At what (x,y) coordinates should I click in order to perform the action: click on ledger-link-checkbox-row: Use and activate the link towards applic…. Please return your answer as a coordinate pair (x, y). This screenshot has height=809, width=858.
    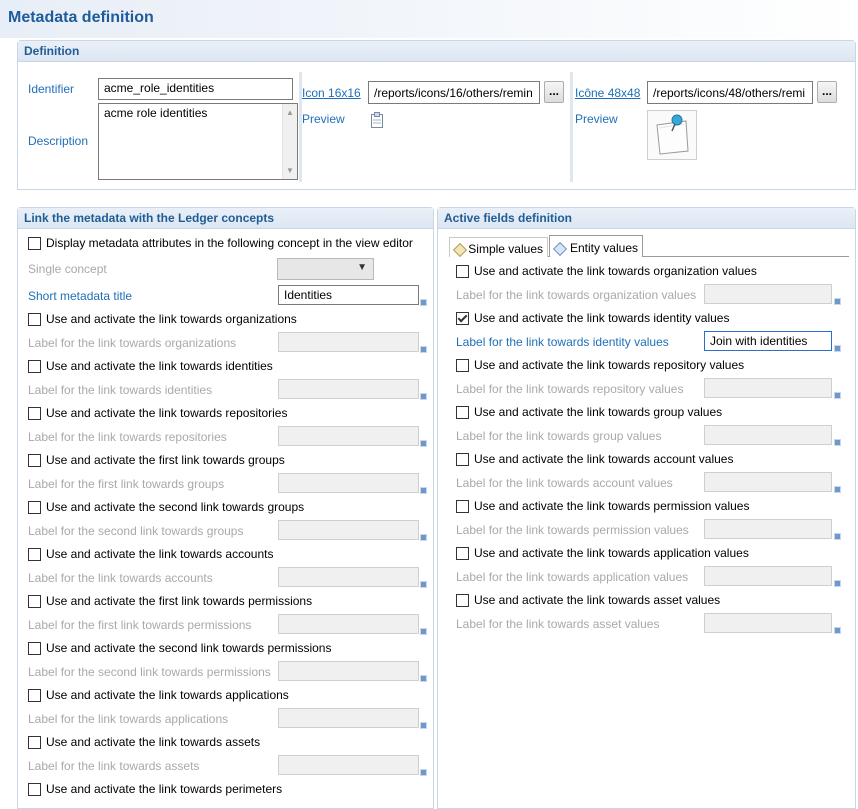
    Looking at the image, I should click on (158, 695).